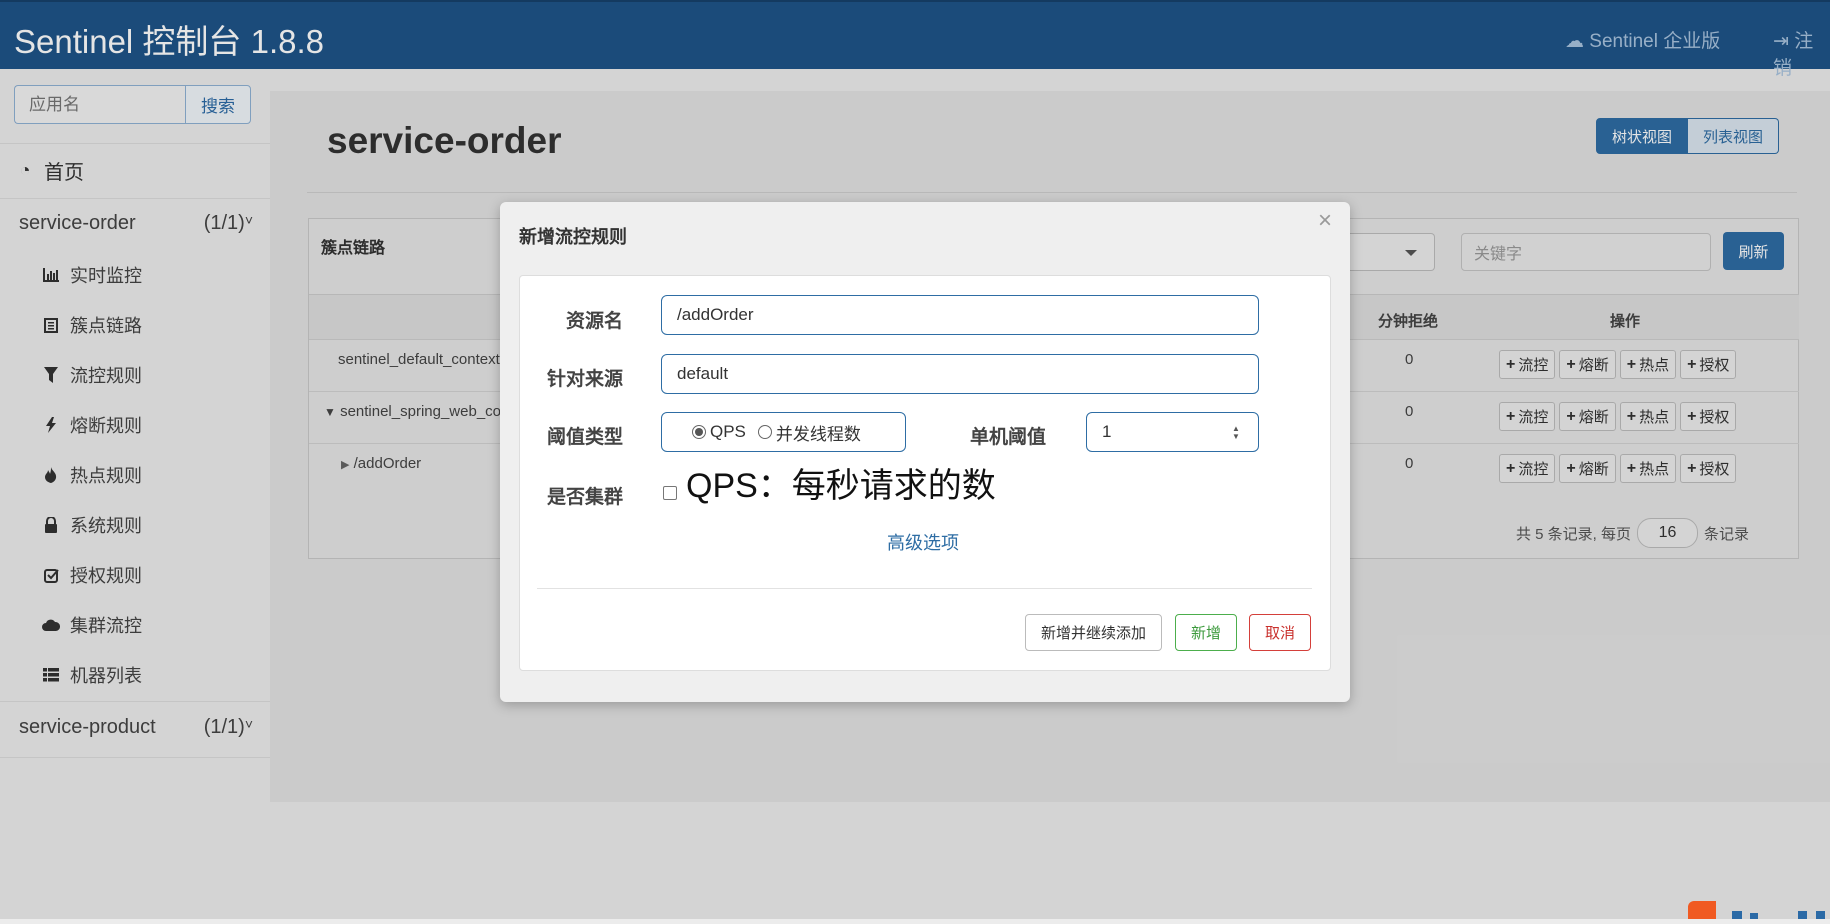 Image resolution: width=1830 pixels, height=924 pixels. Describe the element at coordinates (1172, 432) in the screenshot. I see `threshold-count-input: 1 ▲ ▼` at that location.